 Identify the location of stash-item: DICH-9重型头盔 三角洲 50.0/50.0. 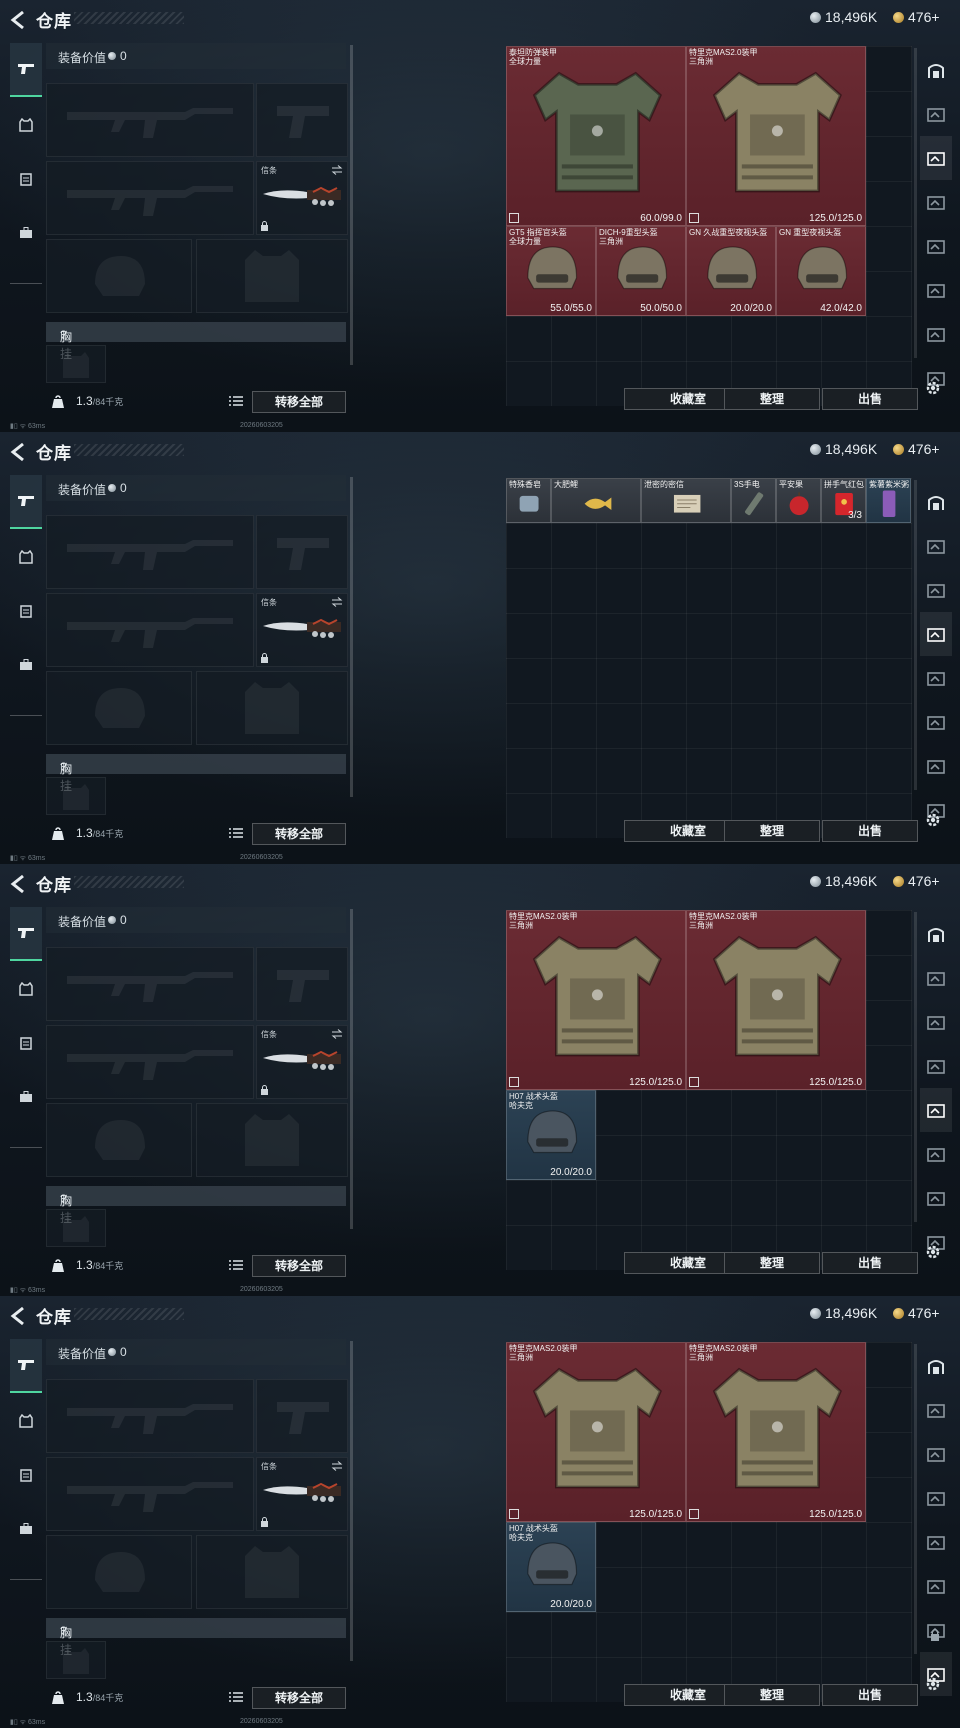
(641, 271).